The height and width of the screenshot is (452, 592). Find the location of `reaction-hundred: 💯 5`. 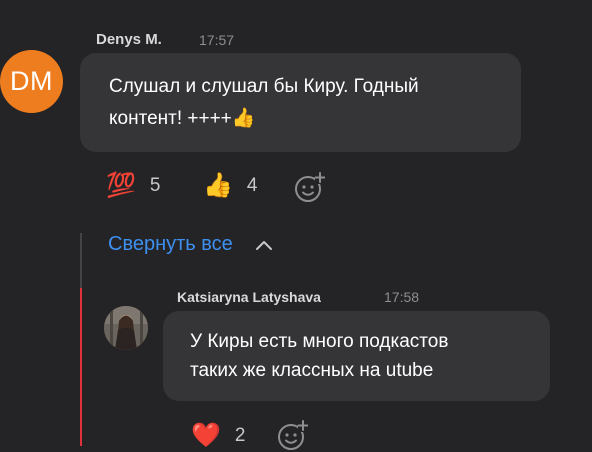

reaction-hundred: 💯 5 is located at coordinates (133, 186).